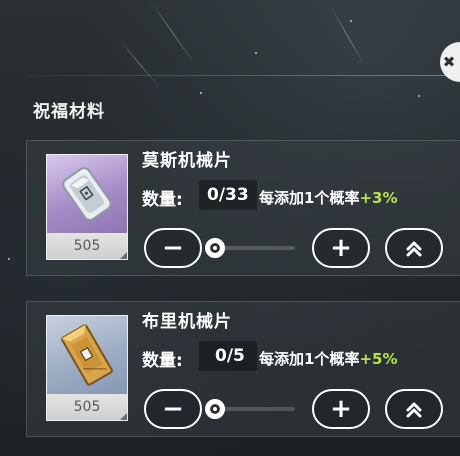 Image resolution: width=460 pixels, height=456 pixels. I want to click on quantity-value: 0/5, so click(230, 356).